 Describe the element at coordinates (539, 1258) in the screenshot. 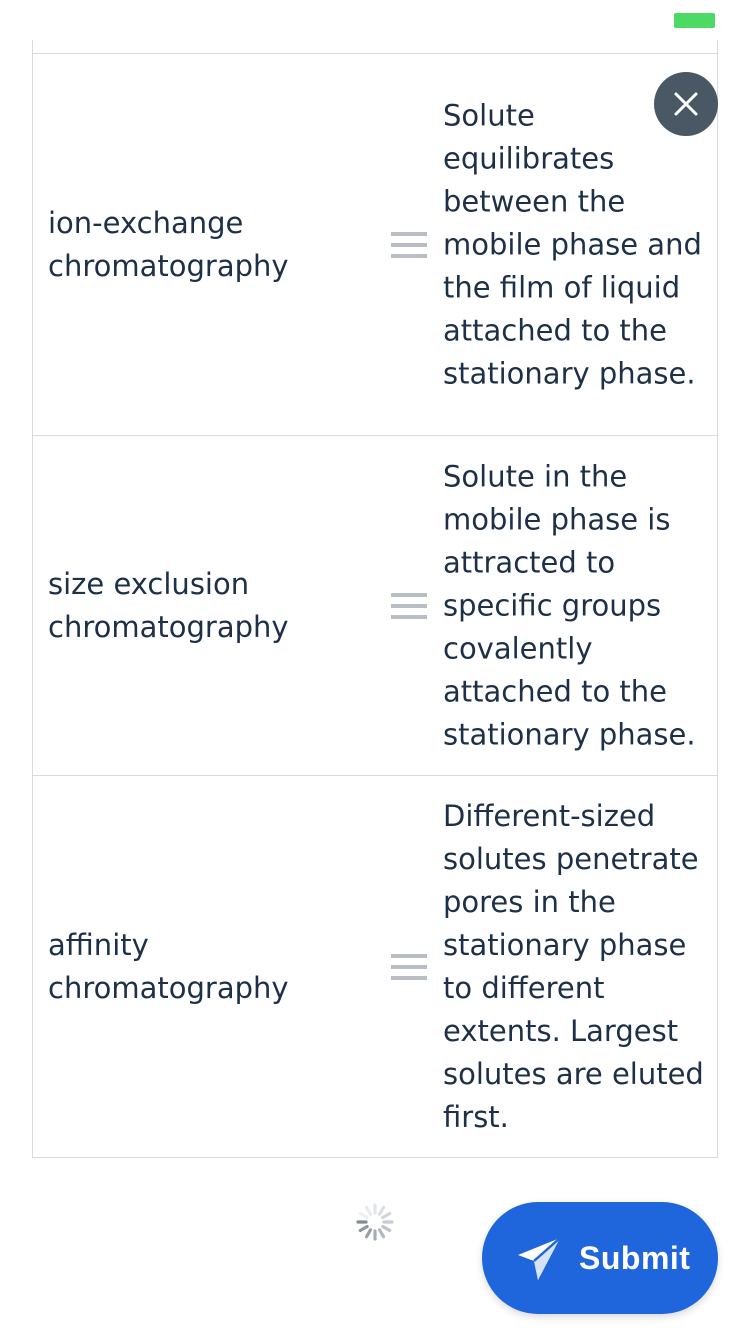

I see `paper-plane-icon` at that location.